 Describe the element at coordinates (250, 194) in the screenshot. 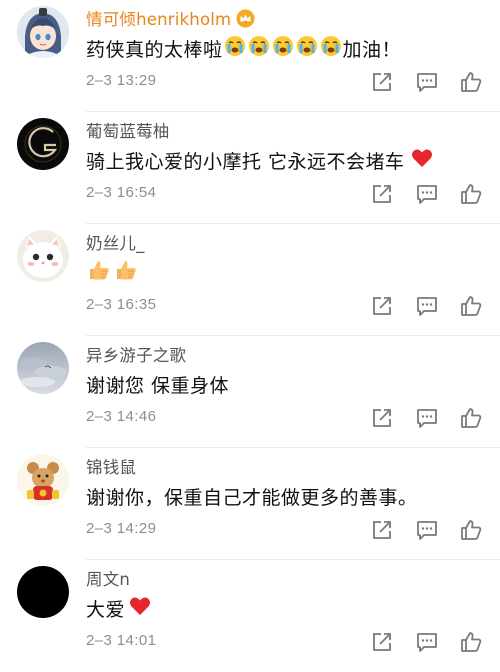

I see `comment-meta: 2–3 16:54` at that location.